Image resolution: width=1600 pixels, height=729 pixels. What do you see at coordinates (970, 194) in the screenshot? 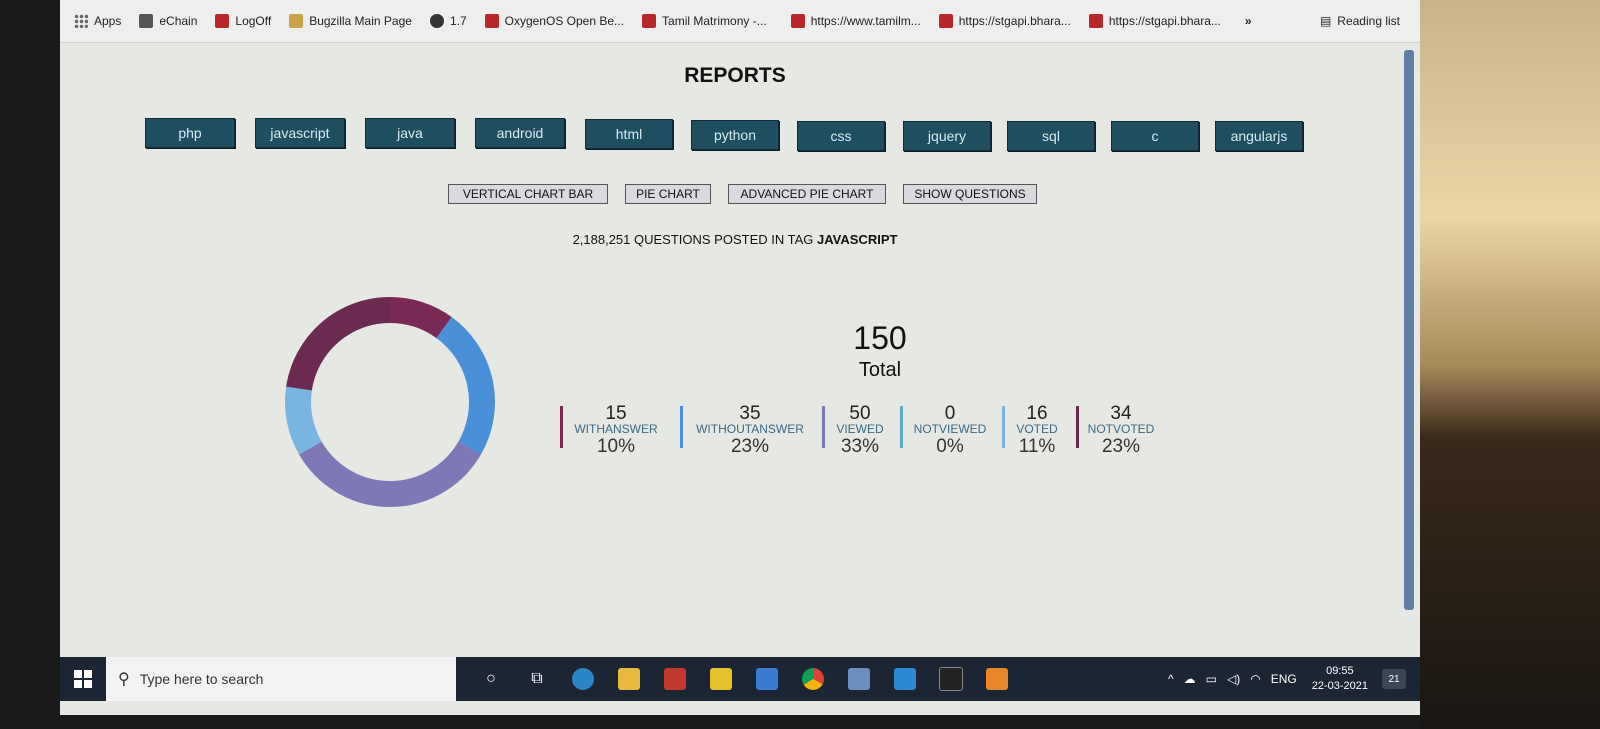
I see `show-questions-button: SHOW QUESTIONS` at bounding box center [970, 194].